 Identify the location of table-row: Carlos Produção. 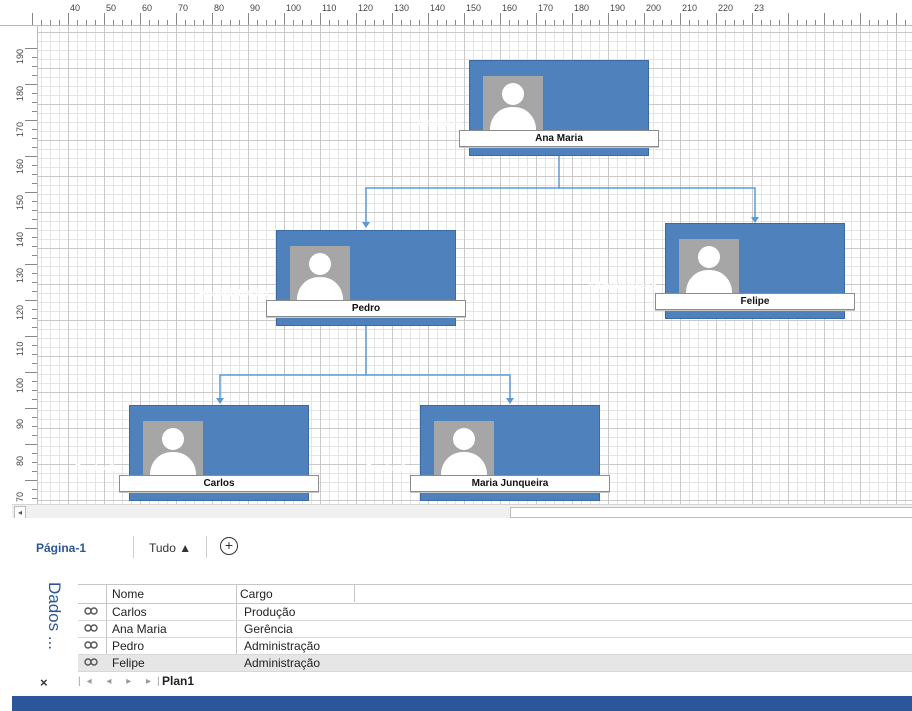
(495, 612).